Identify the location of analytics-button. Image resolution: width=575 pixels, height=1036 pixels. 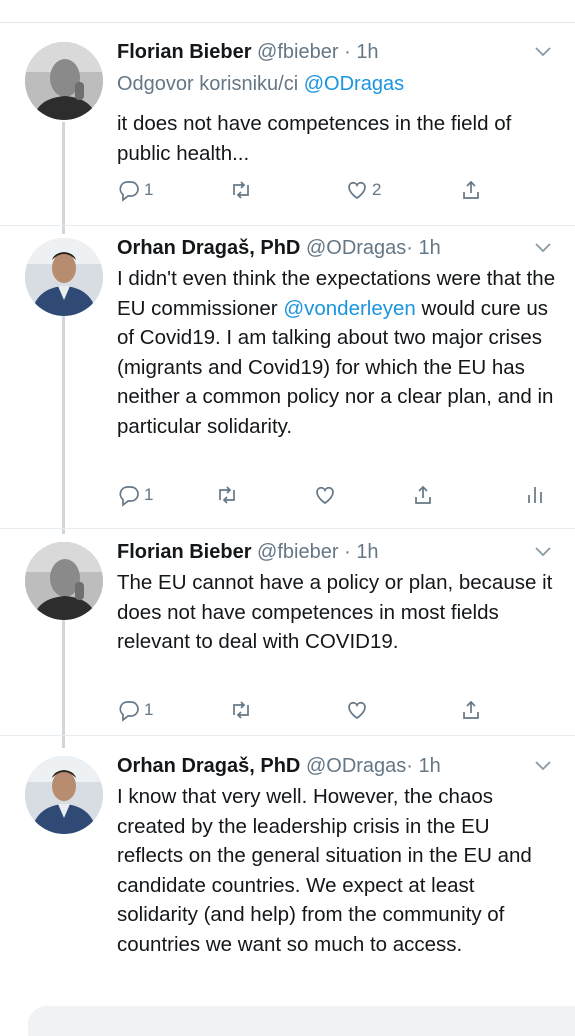
(535, 495).